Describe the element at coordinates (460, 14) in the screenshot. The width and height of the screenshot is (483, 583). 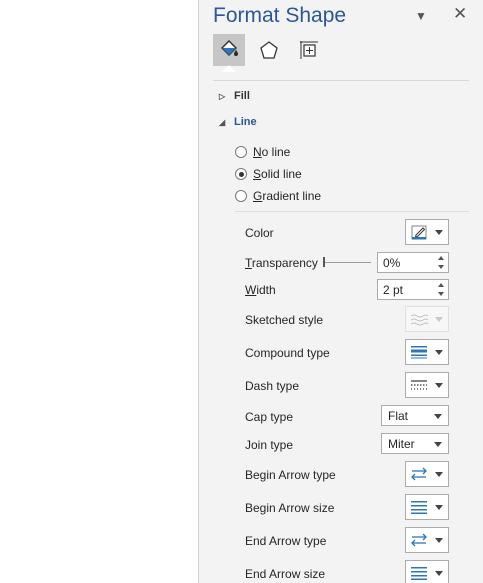
I see `close-icon: ✕` at that location.